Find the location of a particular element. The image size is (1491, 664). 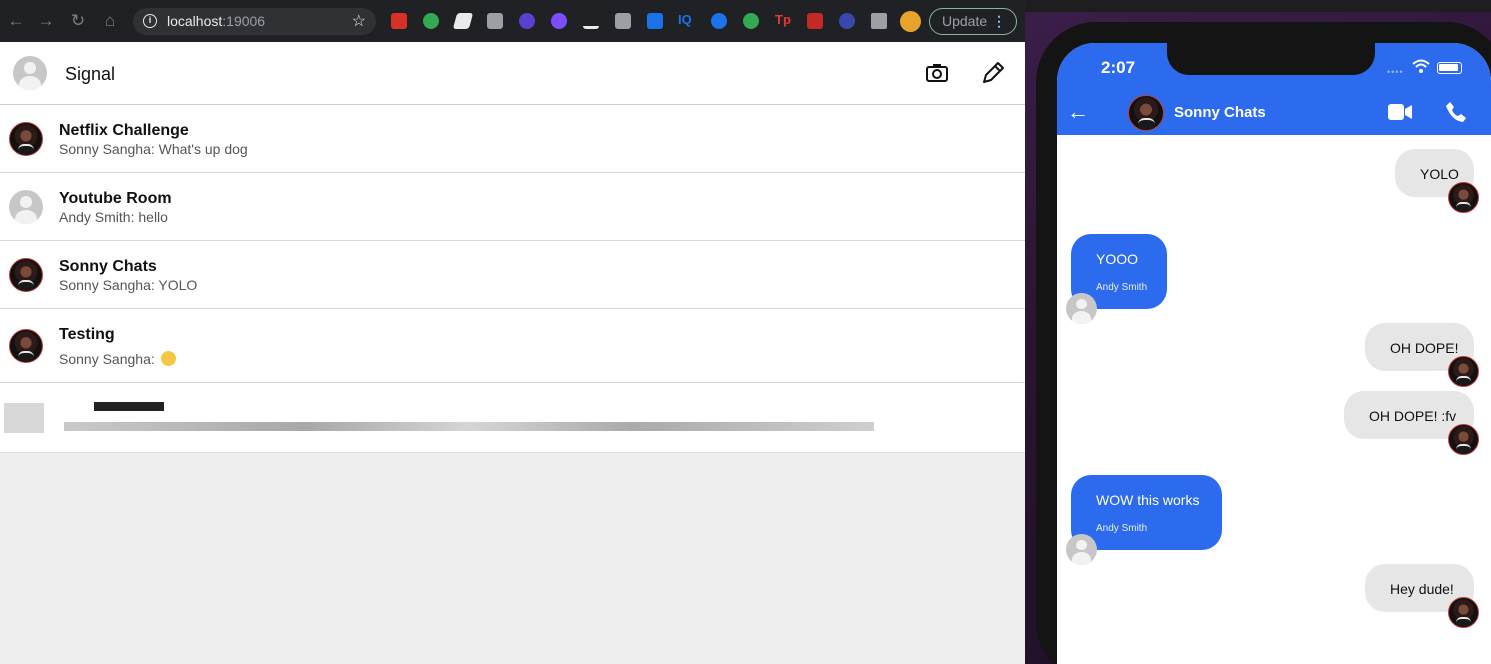

pixelated-chat-item is located at coordinates (512, 418).